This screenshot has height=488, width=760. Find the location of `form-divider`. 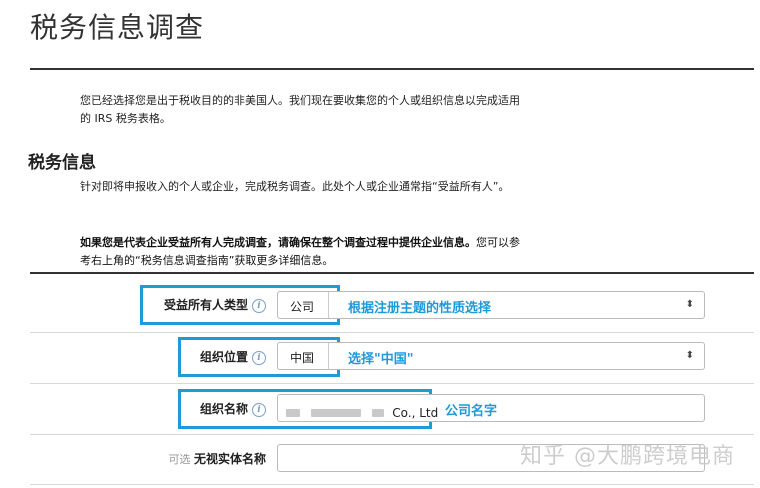

form-divider is located at coordinates (392, 273).